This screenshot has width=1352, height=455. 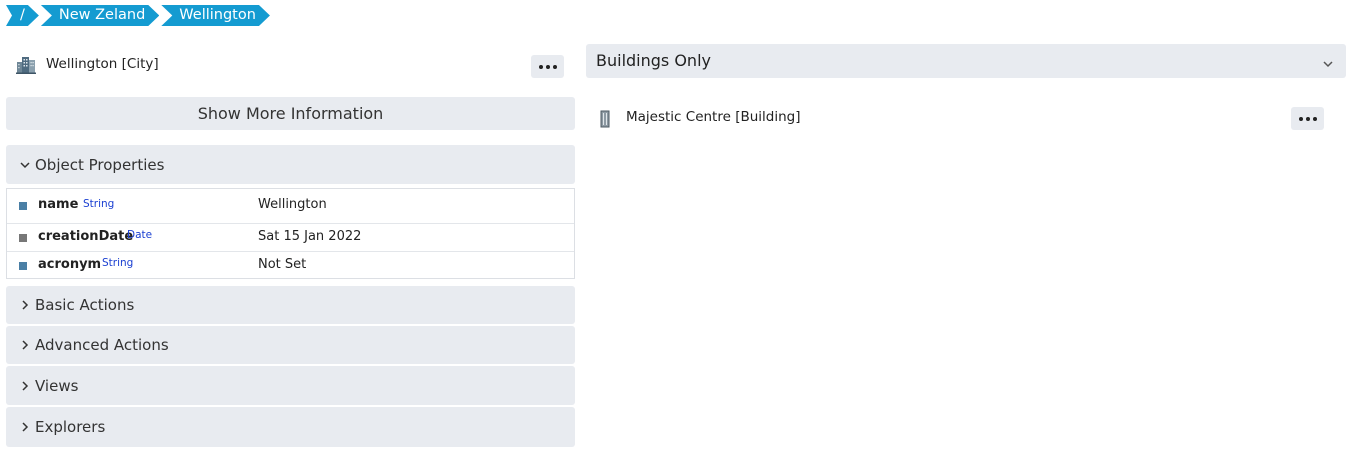 What do you see at coordinates (290, 164) in the screenshot?
I see `section-object-properties: Object Properties` at bounding box center [290, 164].